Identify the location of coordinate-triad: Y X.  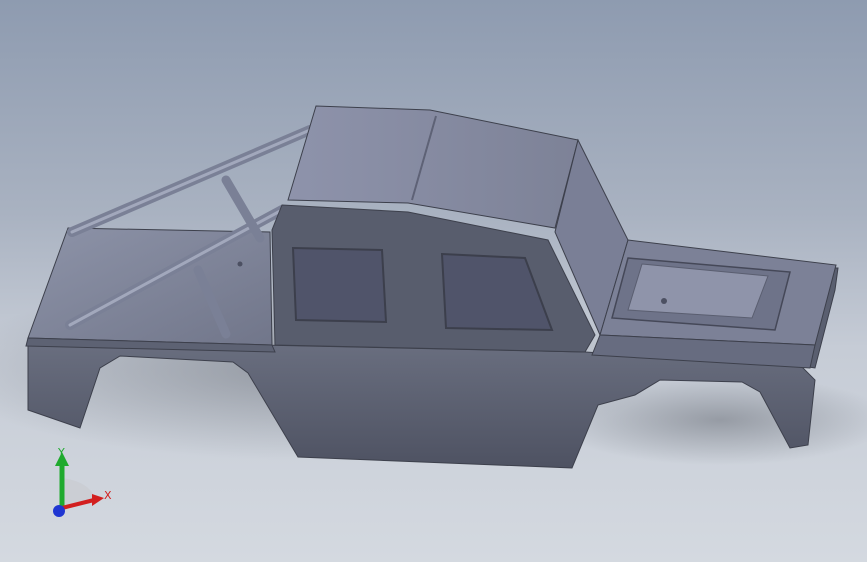
(85, 485).